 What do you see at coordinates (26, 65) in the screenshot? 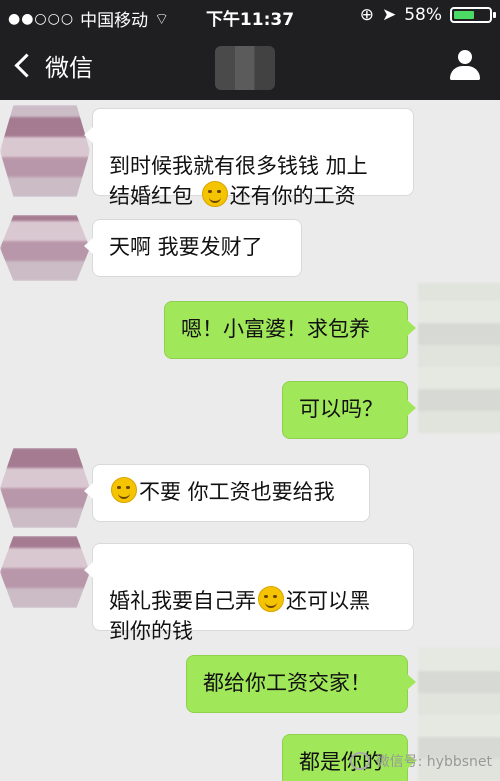
I see `chevron-left-icon` at bounding box center [26, 65].